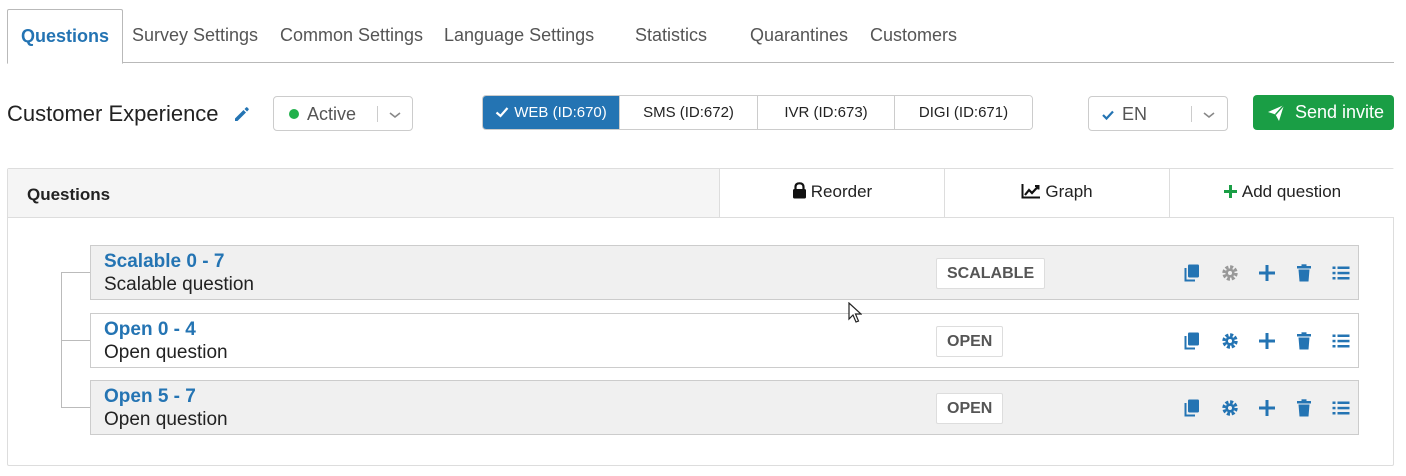 The width and height of the screenshot is (1406, 476). I want to click on status-label: Active, so click(332, 114).